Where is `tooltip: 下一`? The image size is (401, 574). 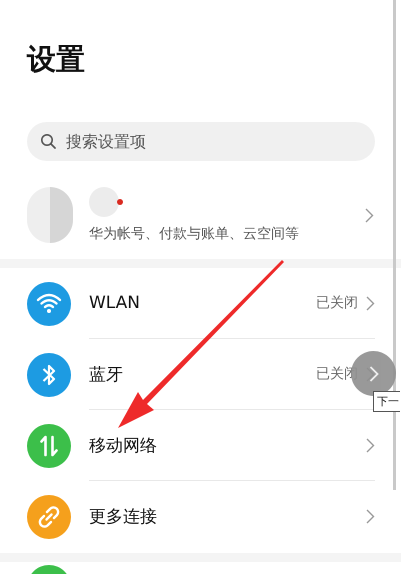
tooltip: 下一 is located at coordinates (386, 401).